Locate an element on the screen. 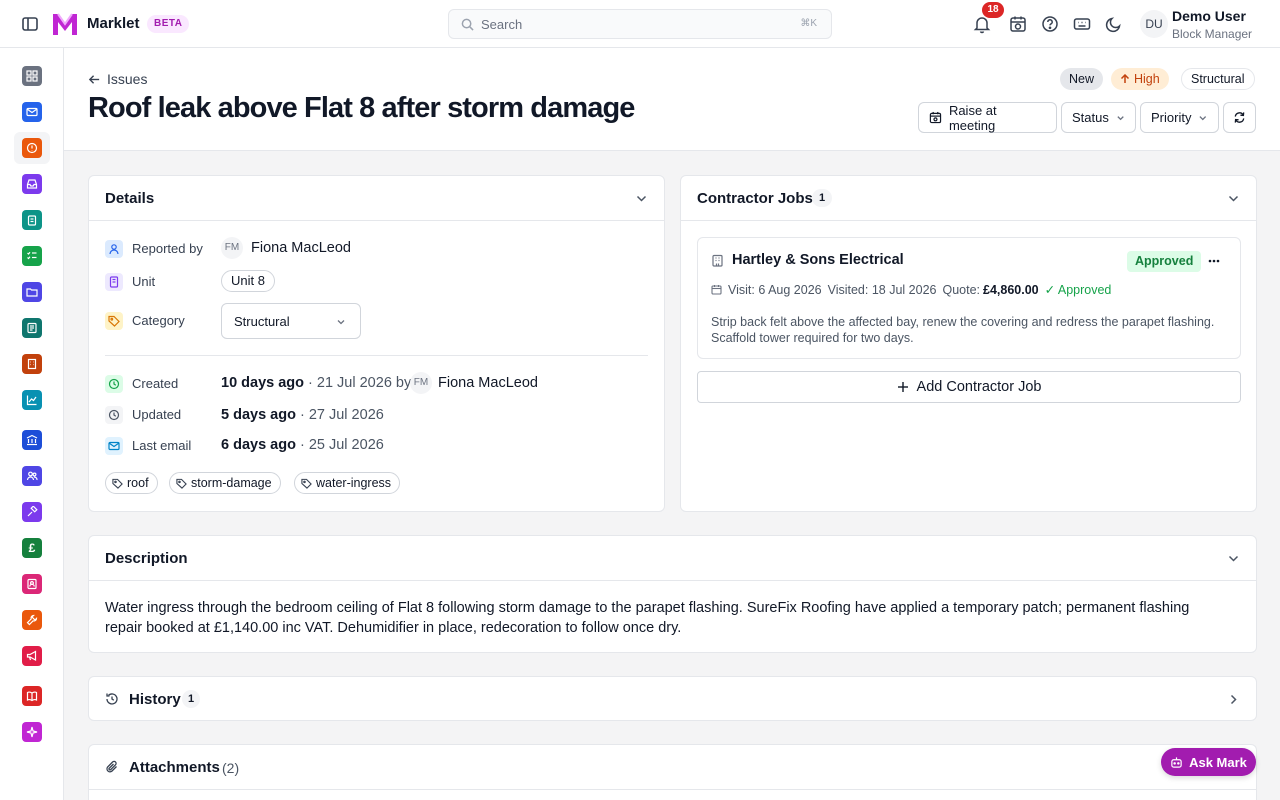 The width and height of the screenshot is (1280, 800). tag-chip: water-ingress is located at coordinates (347, 483).